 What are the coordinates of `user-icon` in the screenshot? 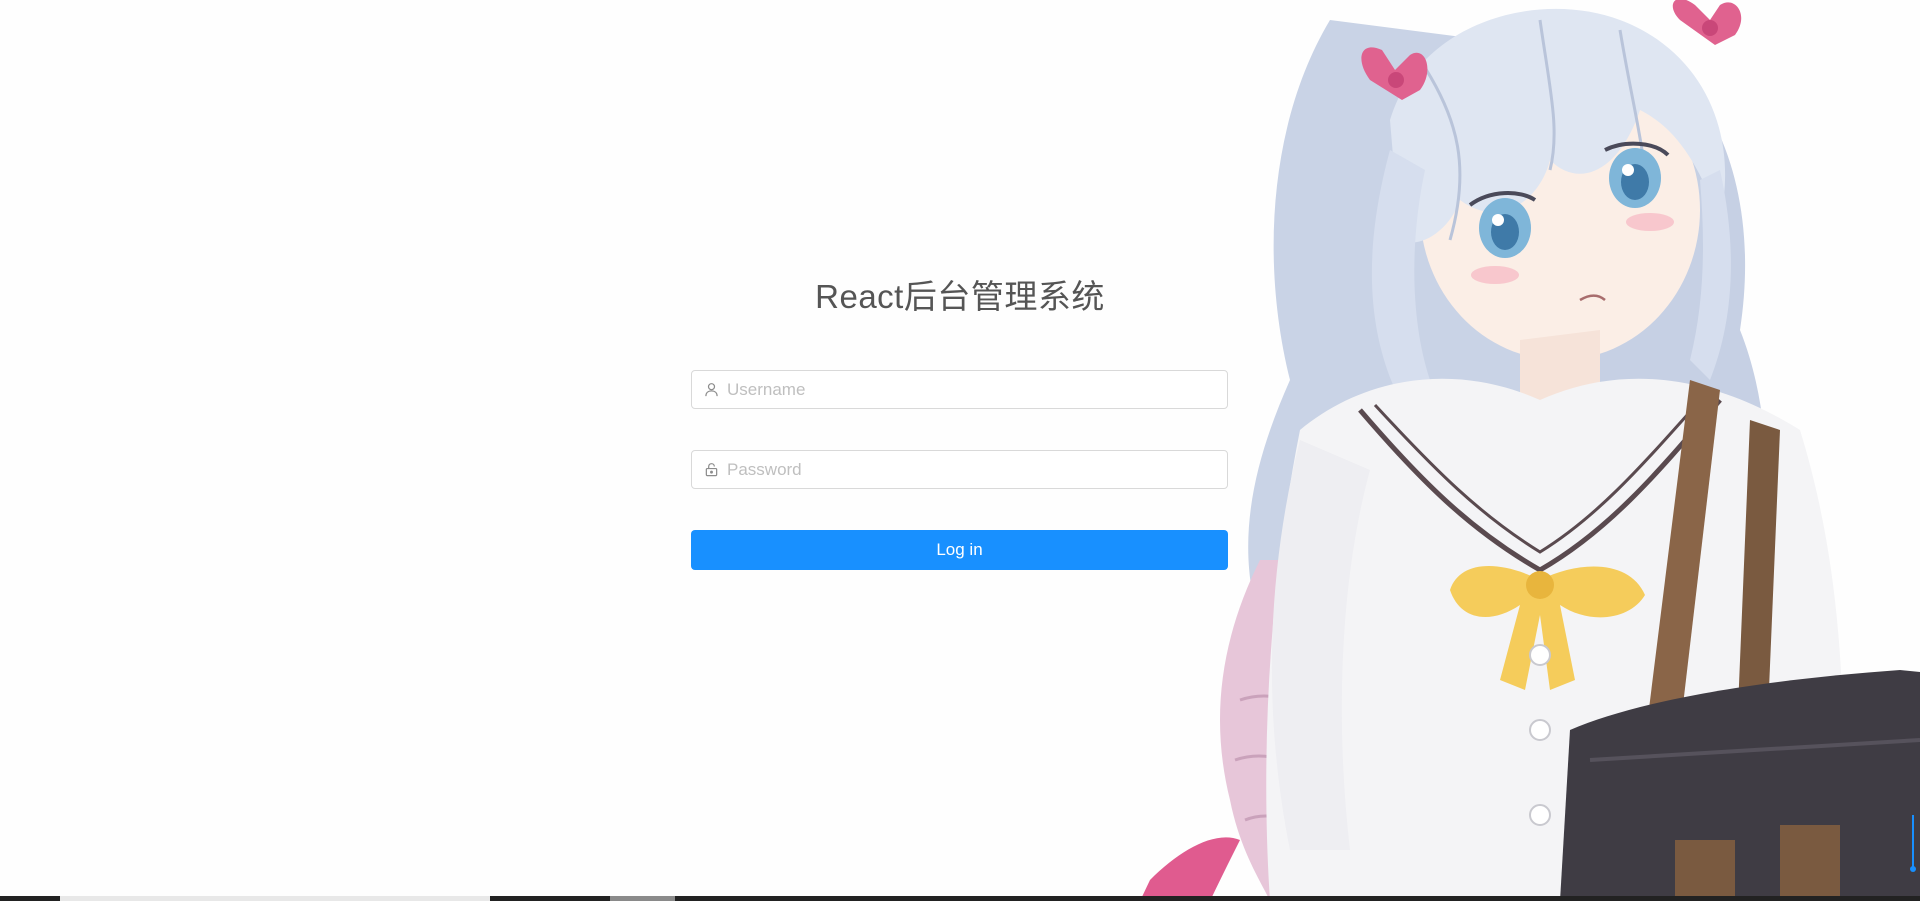 It's located at (711, 390).